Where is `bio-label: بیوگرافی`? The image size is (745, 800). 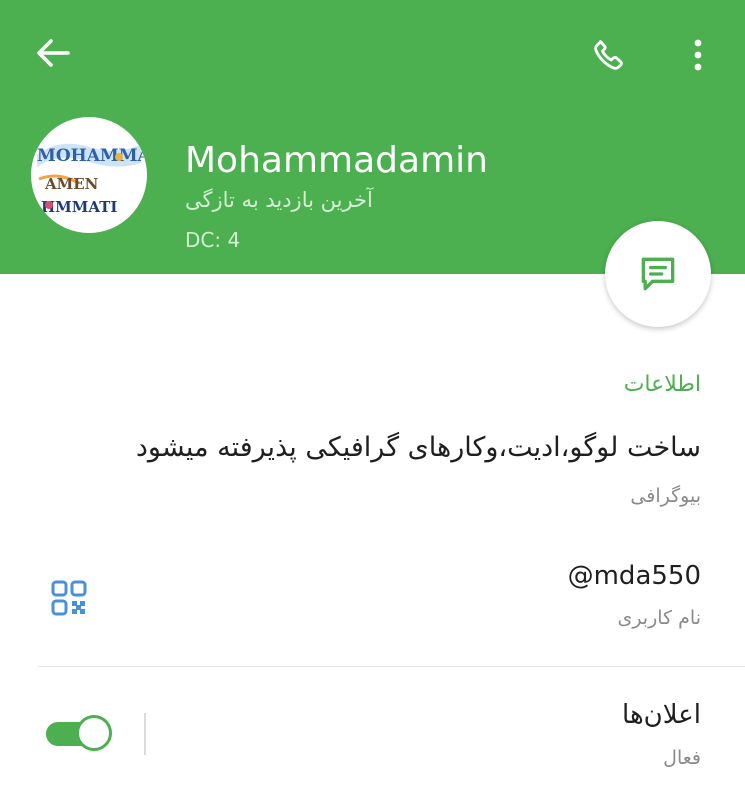
bio-label: بیوگرافی is located at coordinates (665, 496).